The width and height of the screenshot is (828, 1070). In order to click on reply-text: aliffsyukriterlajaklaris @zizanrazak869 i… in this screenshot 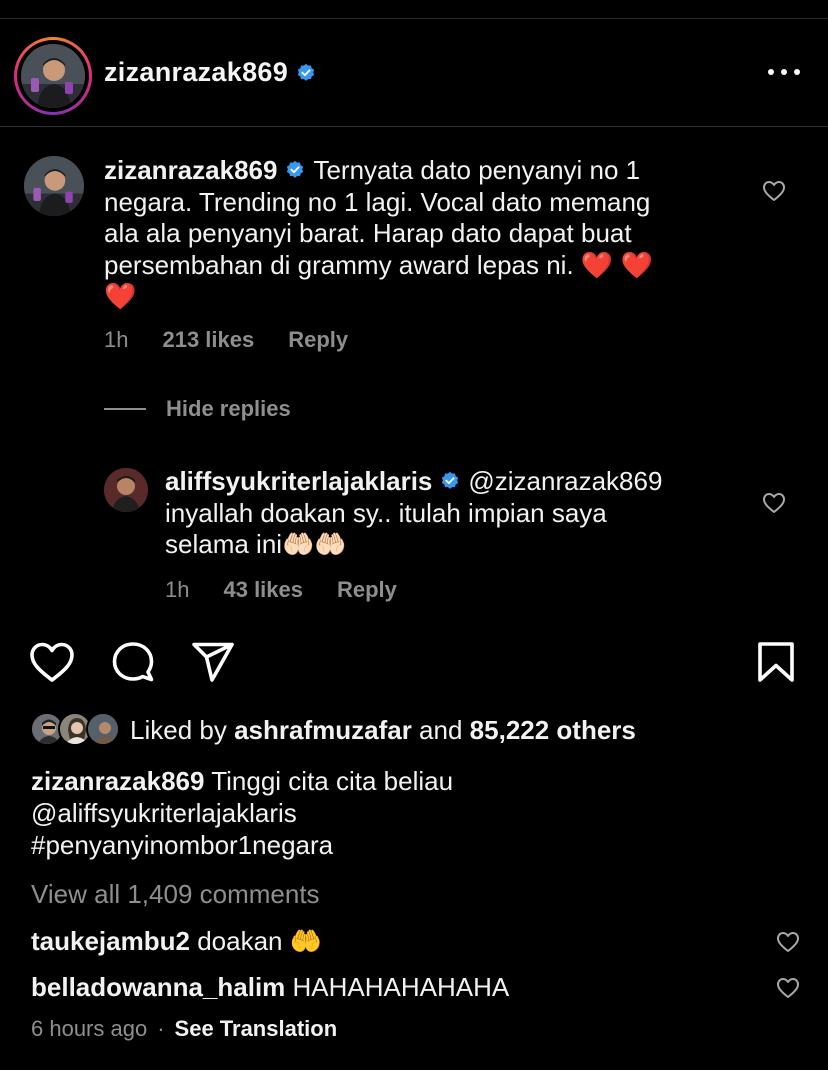, I will do `click(414, 512)`.